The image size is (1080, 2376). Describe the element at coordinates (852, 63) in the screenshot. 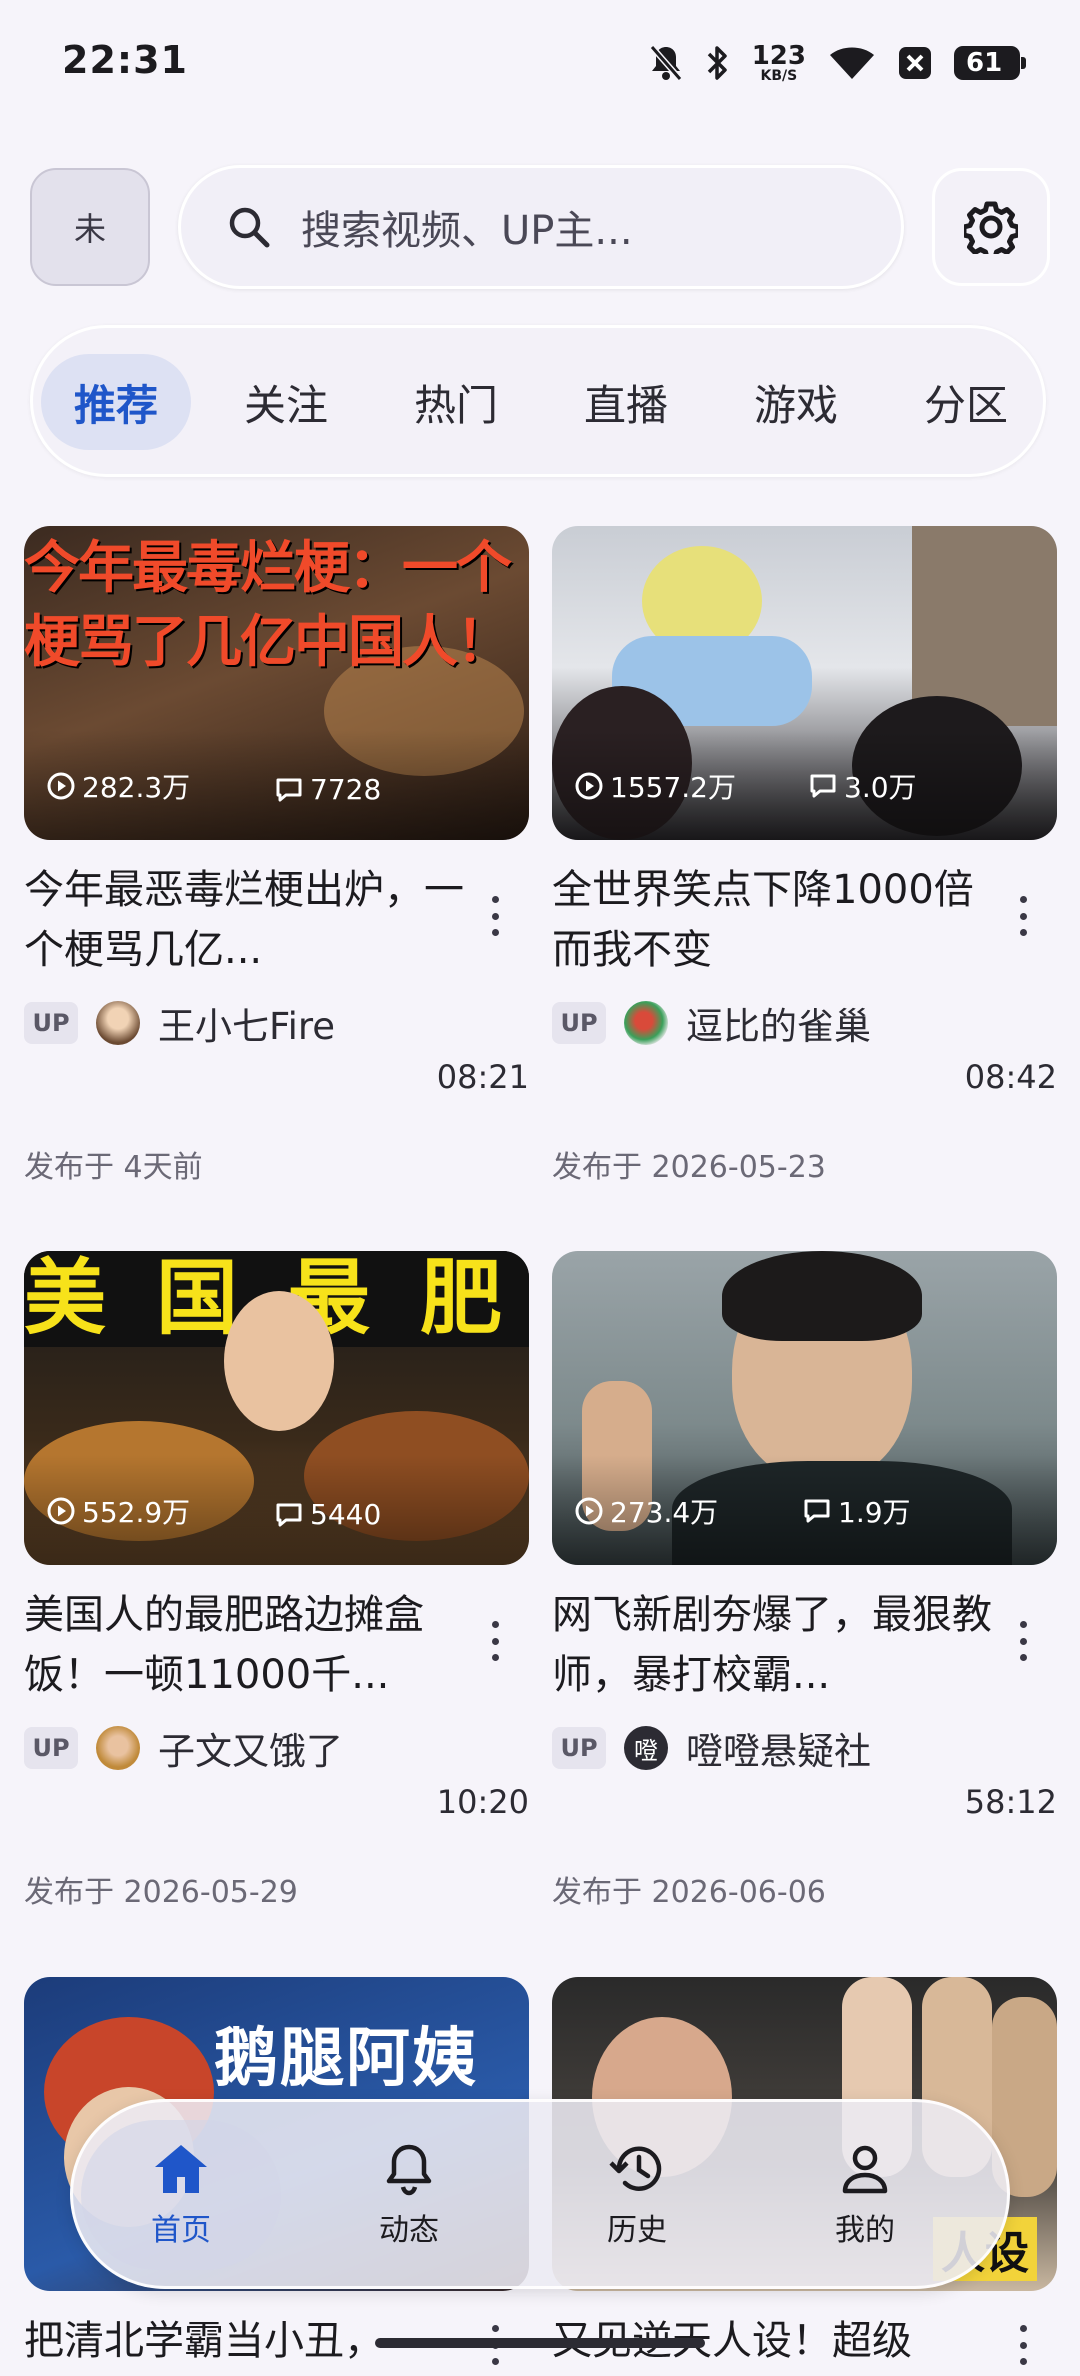

I see `wifi-icon` at that location.